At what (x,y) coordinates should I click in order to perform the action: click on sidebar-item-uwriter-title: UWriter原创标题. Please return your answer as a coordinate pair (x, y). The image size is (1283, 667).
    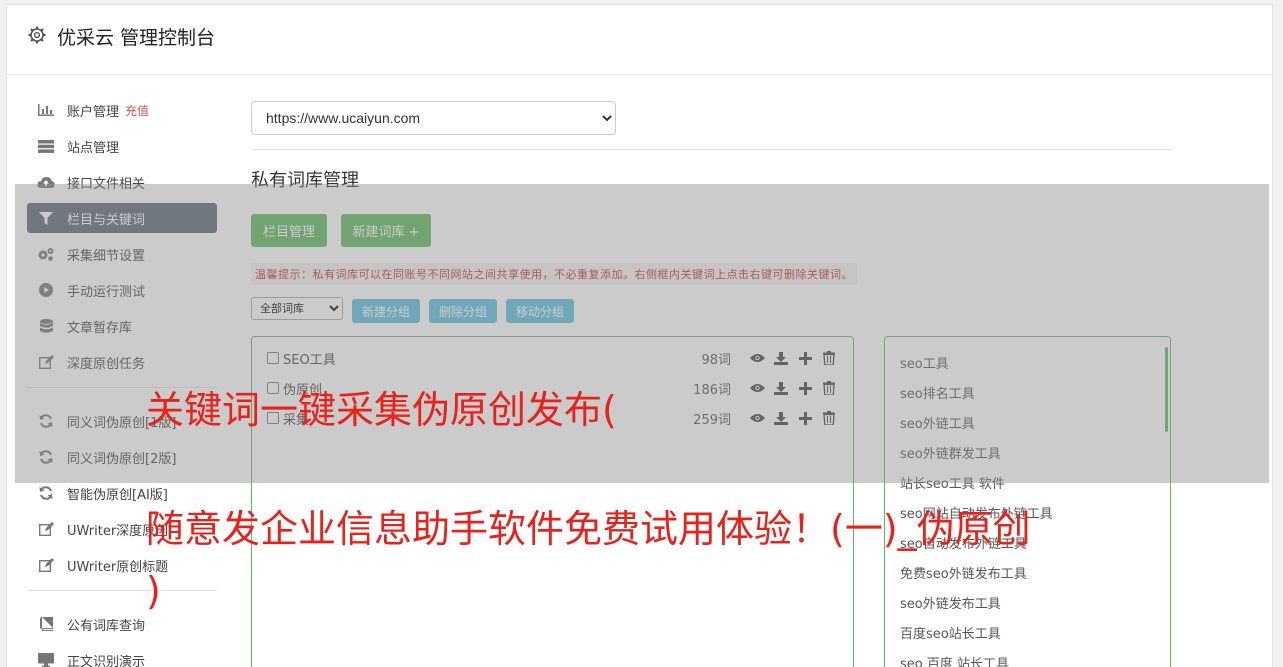
    Looking at the image, I should click on (122, 565).